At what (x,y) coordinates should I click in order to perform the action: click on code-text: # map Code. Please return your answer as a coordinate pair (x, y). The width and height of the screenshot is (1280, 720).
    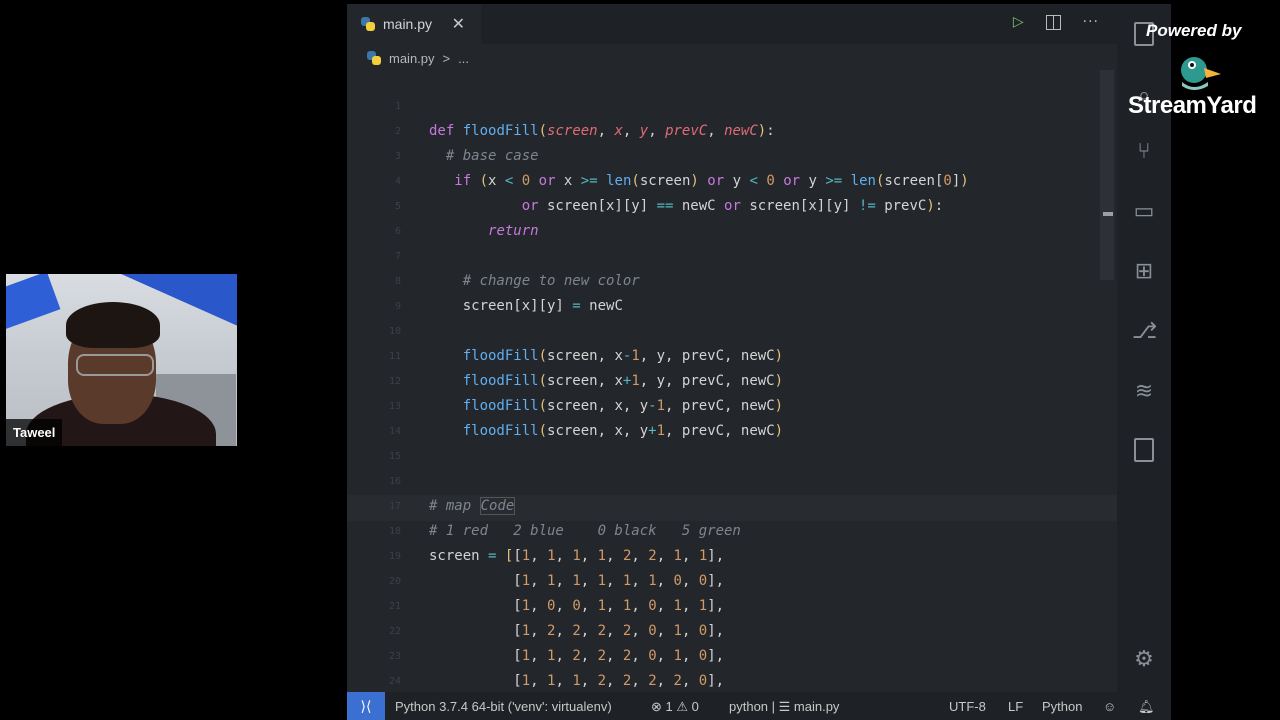
    Looking at the image, I should click on (472, 506).